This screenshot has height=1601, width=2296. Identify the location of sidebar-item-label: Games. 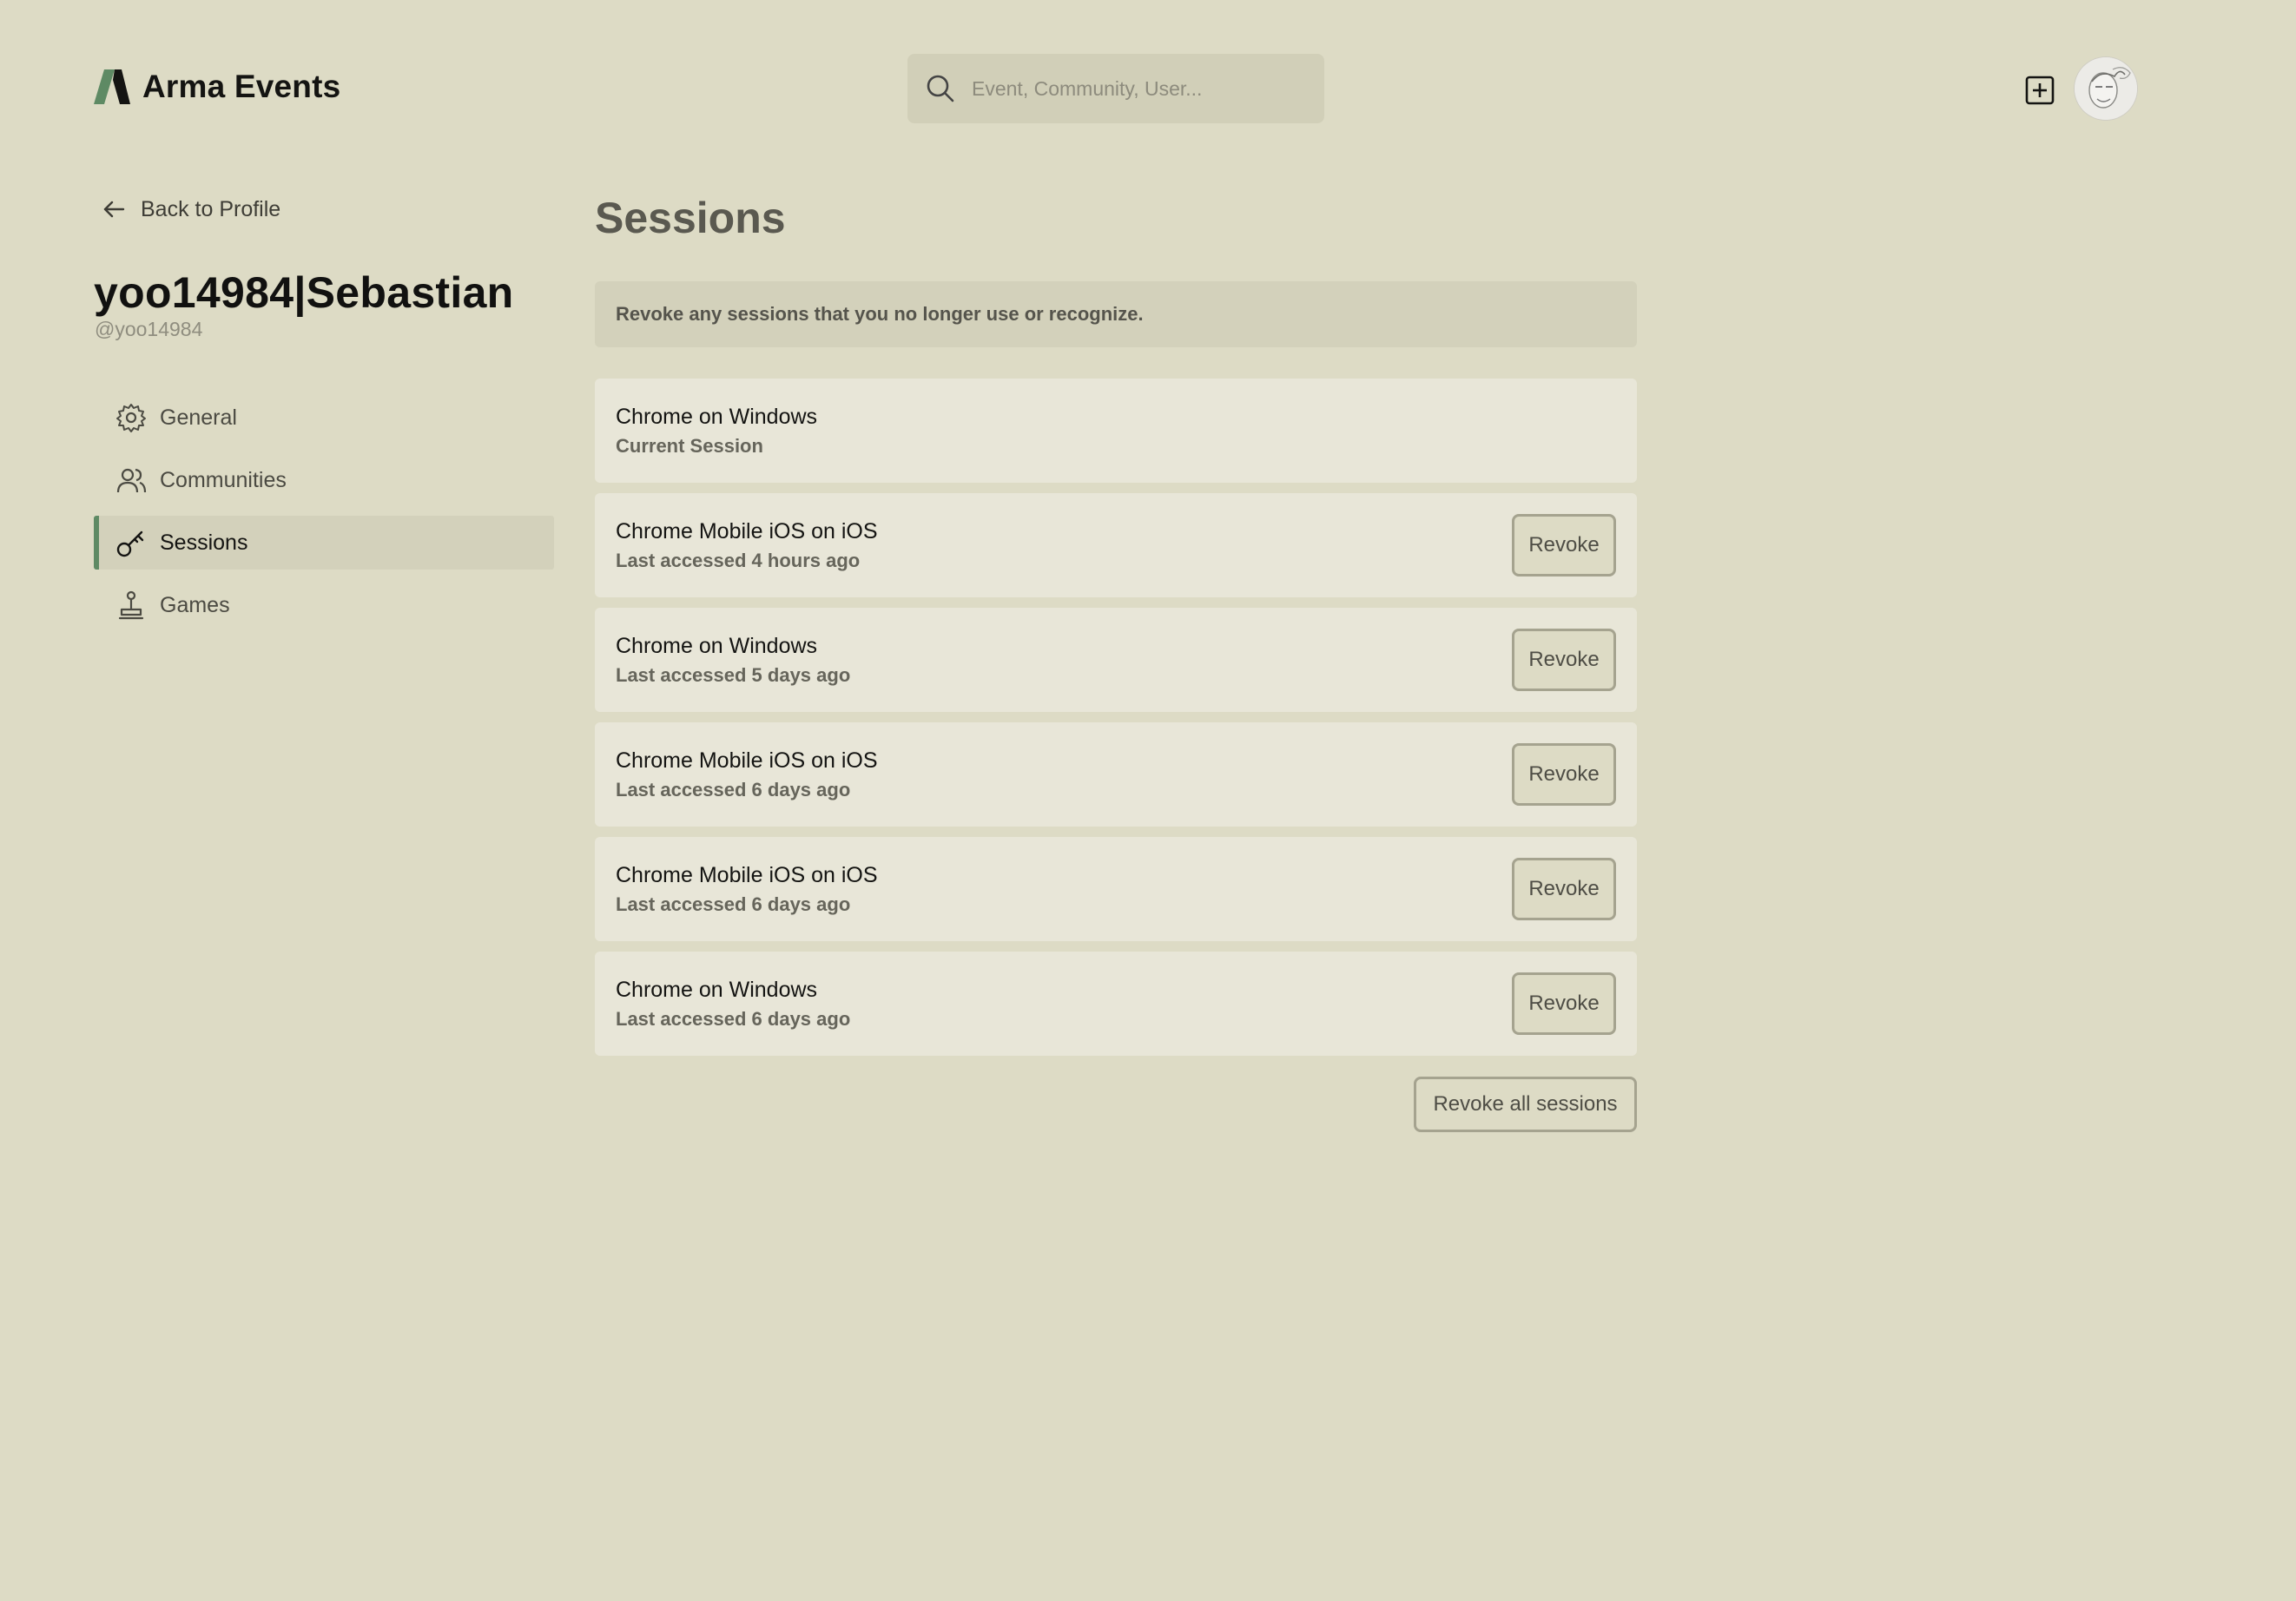
(195, 604).